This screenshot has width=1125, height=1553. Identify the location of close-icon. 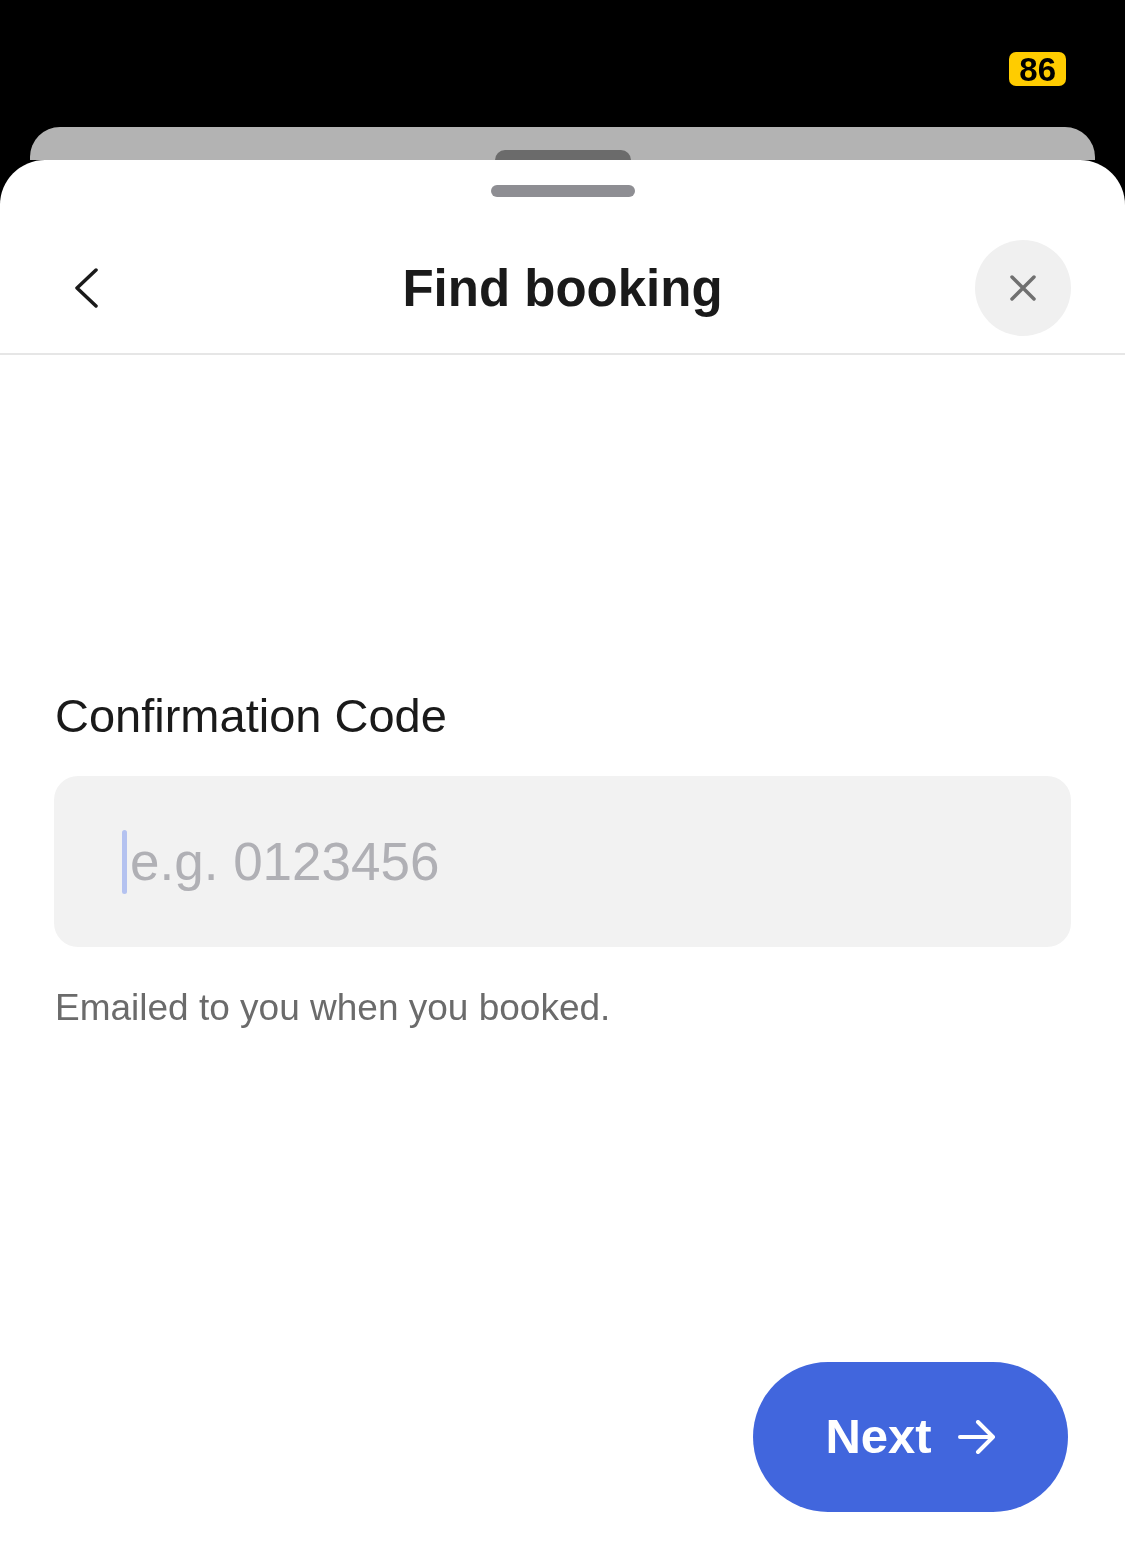
(1023, 288).